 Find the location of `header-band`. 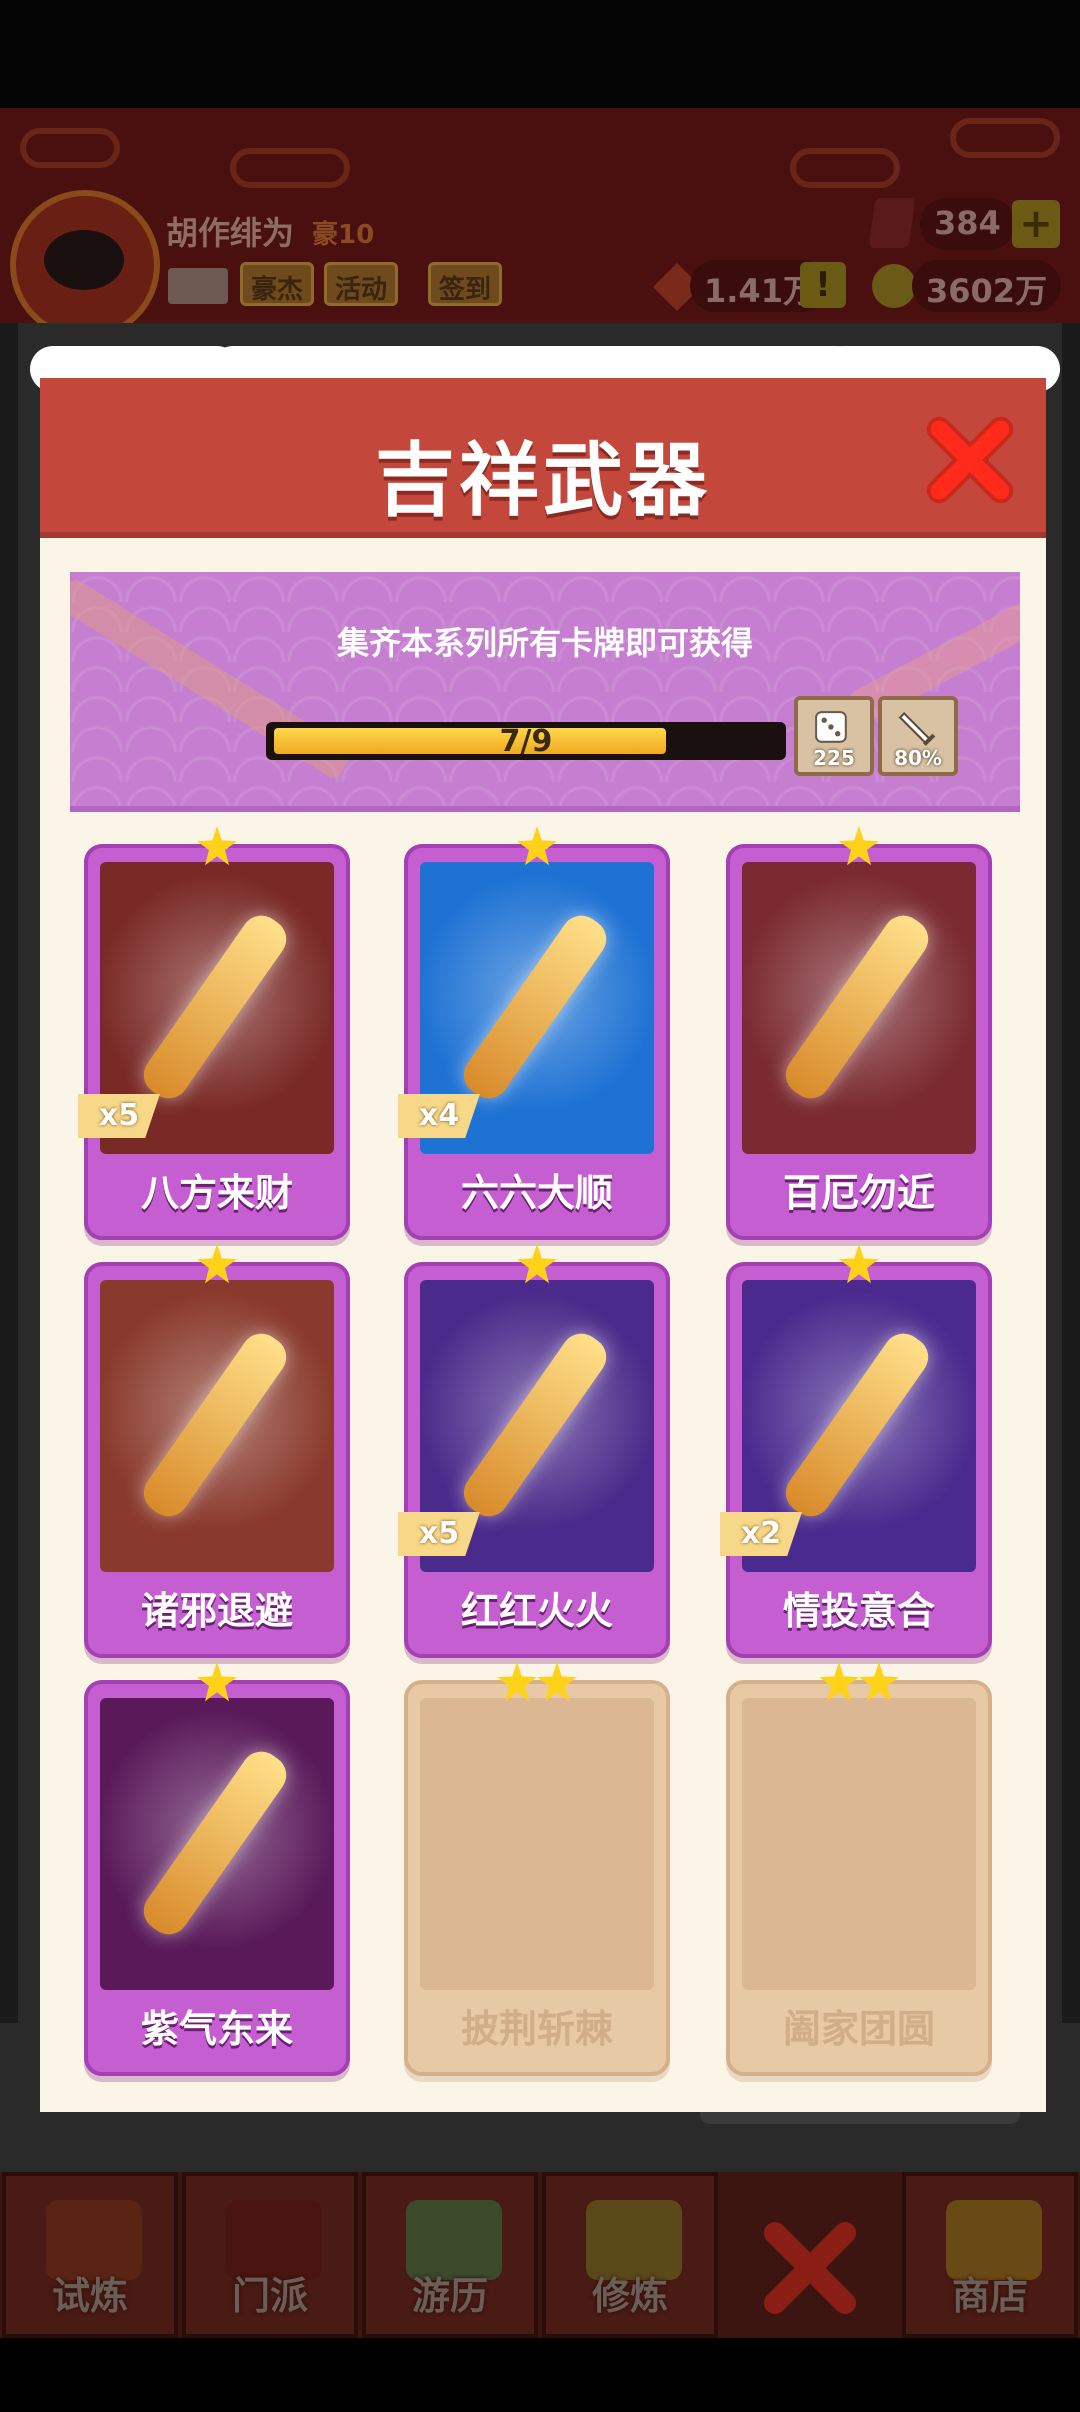

header-band is located at coordinates (543, 391).